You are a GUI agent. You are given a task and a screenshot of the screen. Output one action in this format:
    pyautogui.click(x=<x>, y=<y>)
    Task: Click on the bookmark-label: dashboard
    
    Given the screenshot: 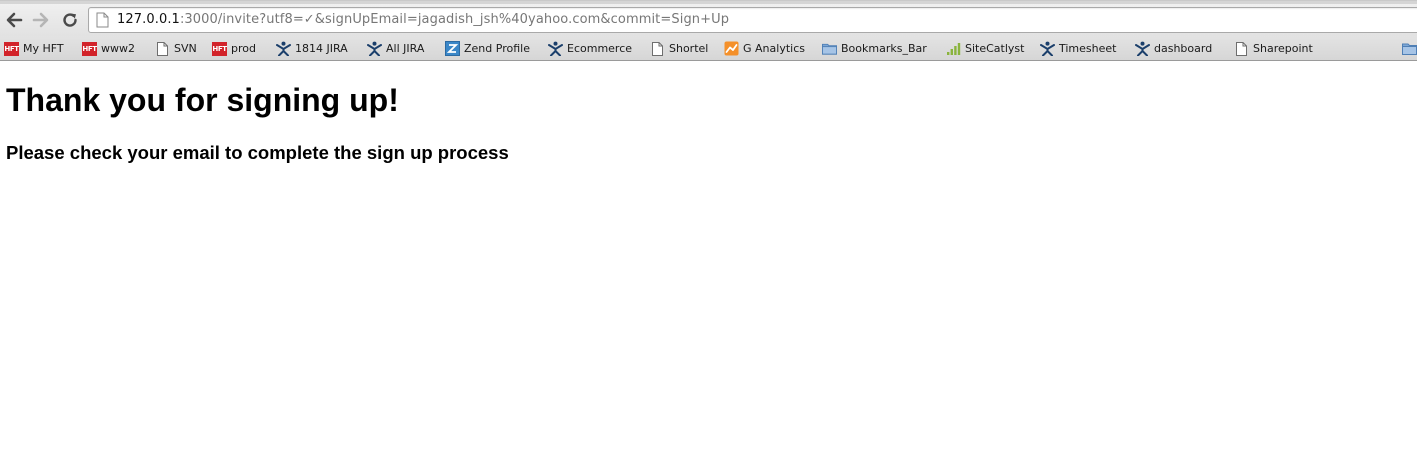 What is the action you would take?
    pyautogui.click(x=1183, y=48)
    